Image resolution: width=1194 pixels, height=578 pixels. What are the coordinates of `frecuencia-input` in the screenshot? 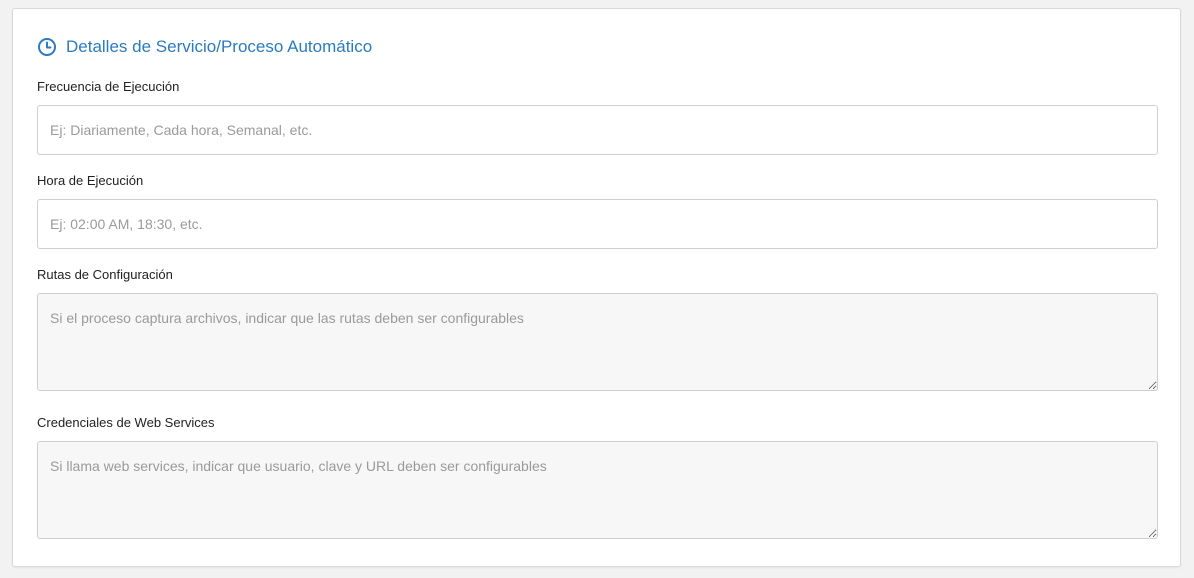 It's located at (597, 130).